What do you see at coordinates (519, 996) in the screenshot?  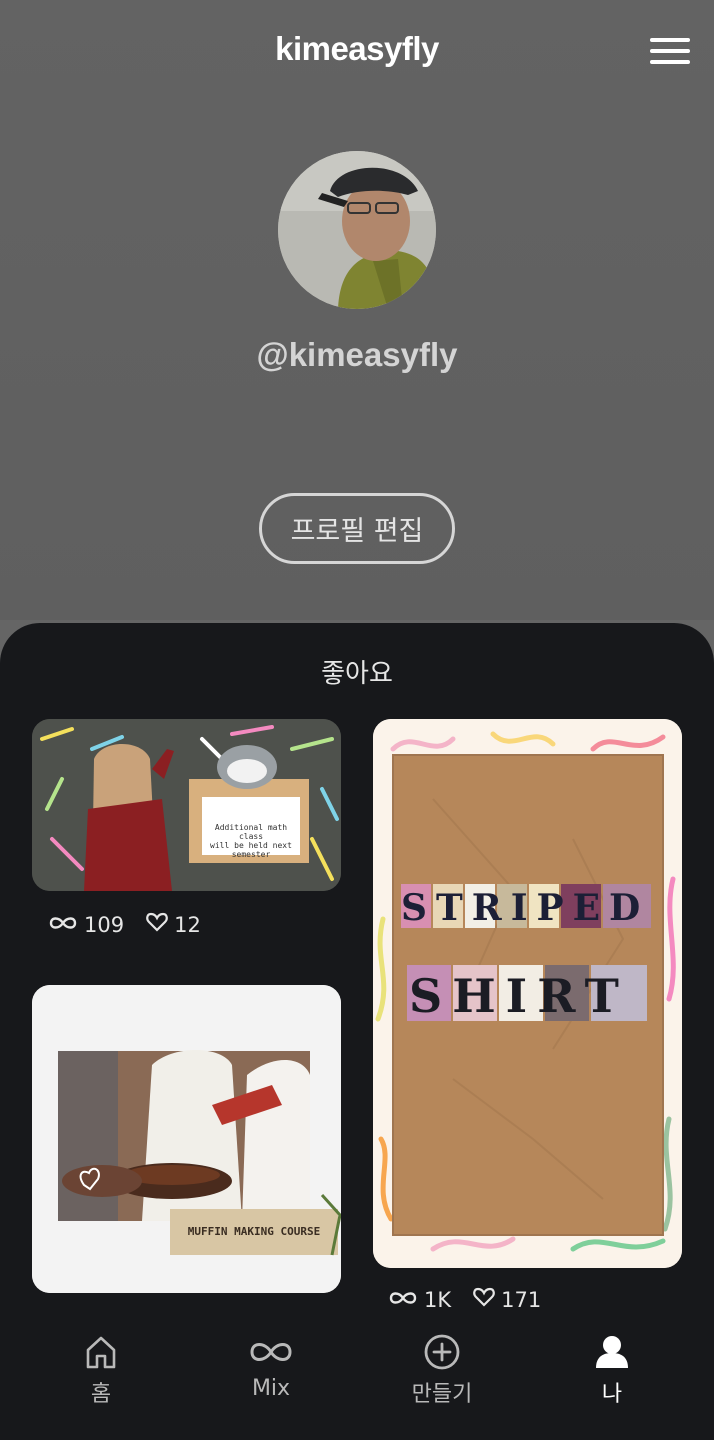 I see `poster-line2: SHIRT` at bounding box center [519, 996].